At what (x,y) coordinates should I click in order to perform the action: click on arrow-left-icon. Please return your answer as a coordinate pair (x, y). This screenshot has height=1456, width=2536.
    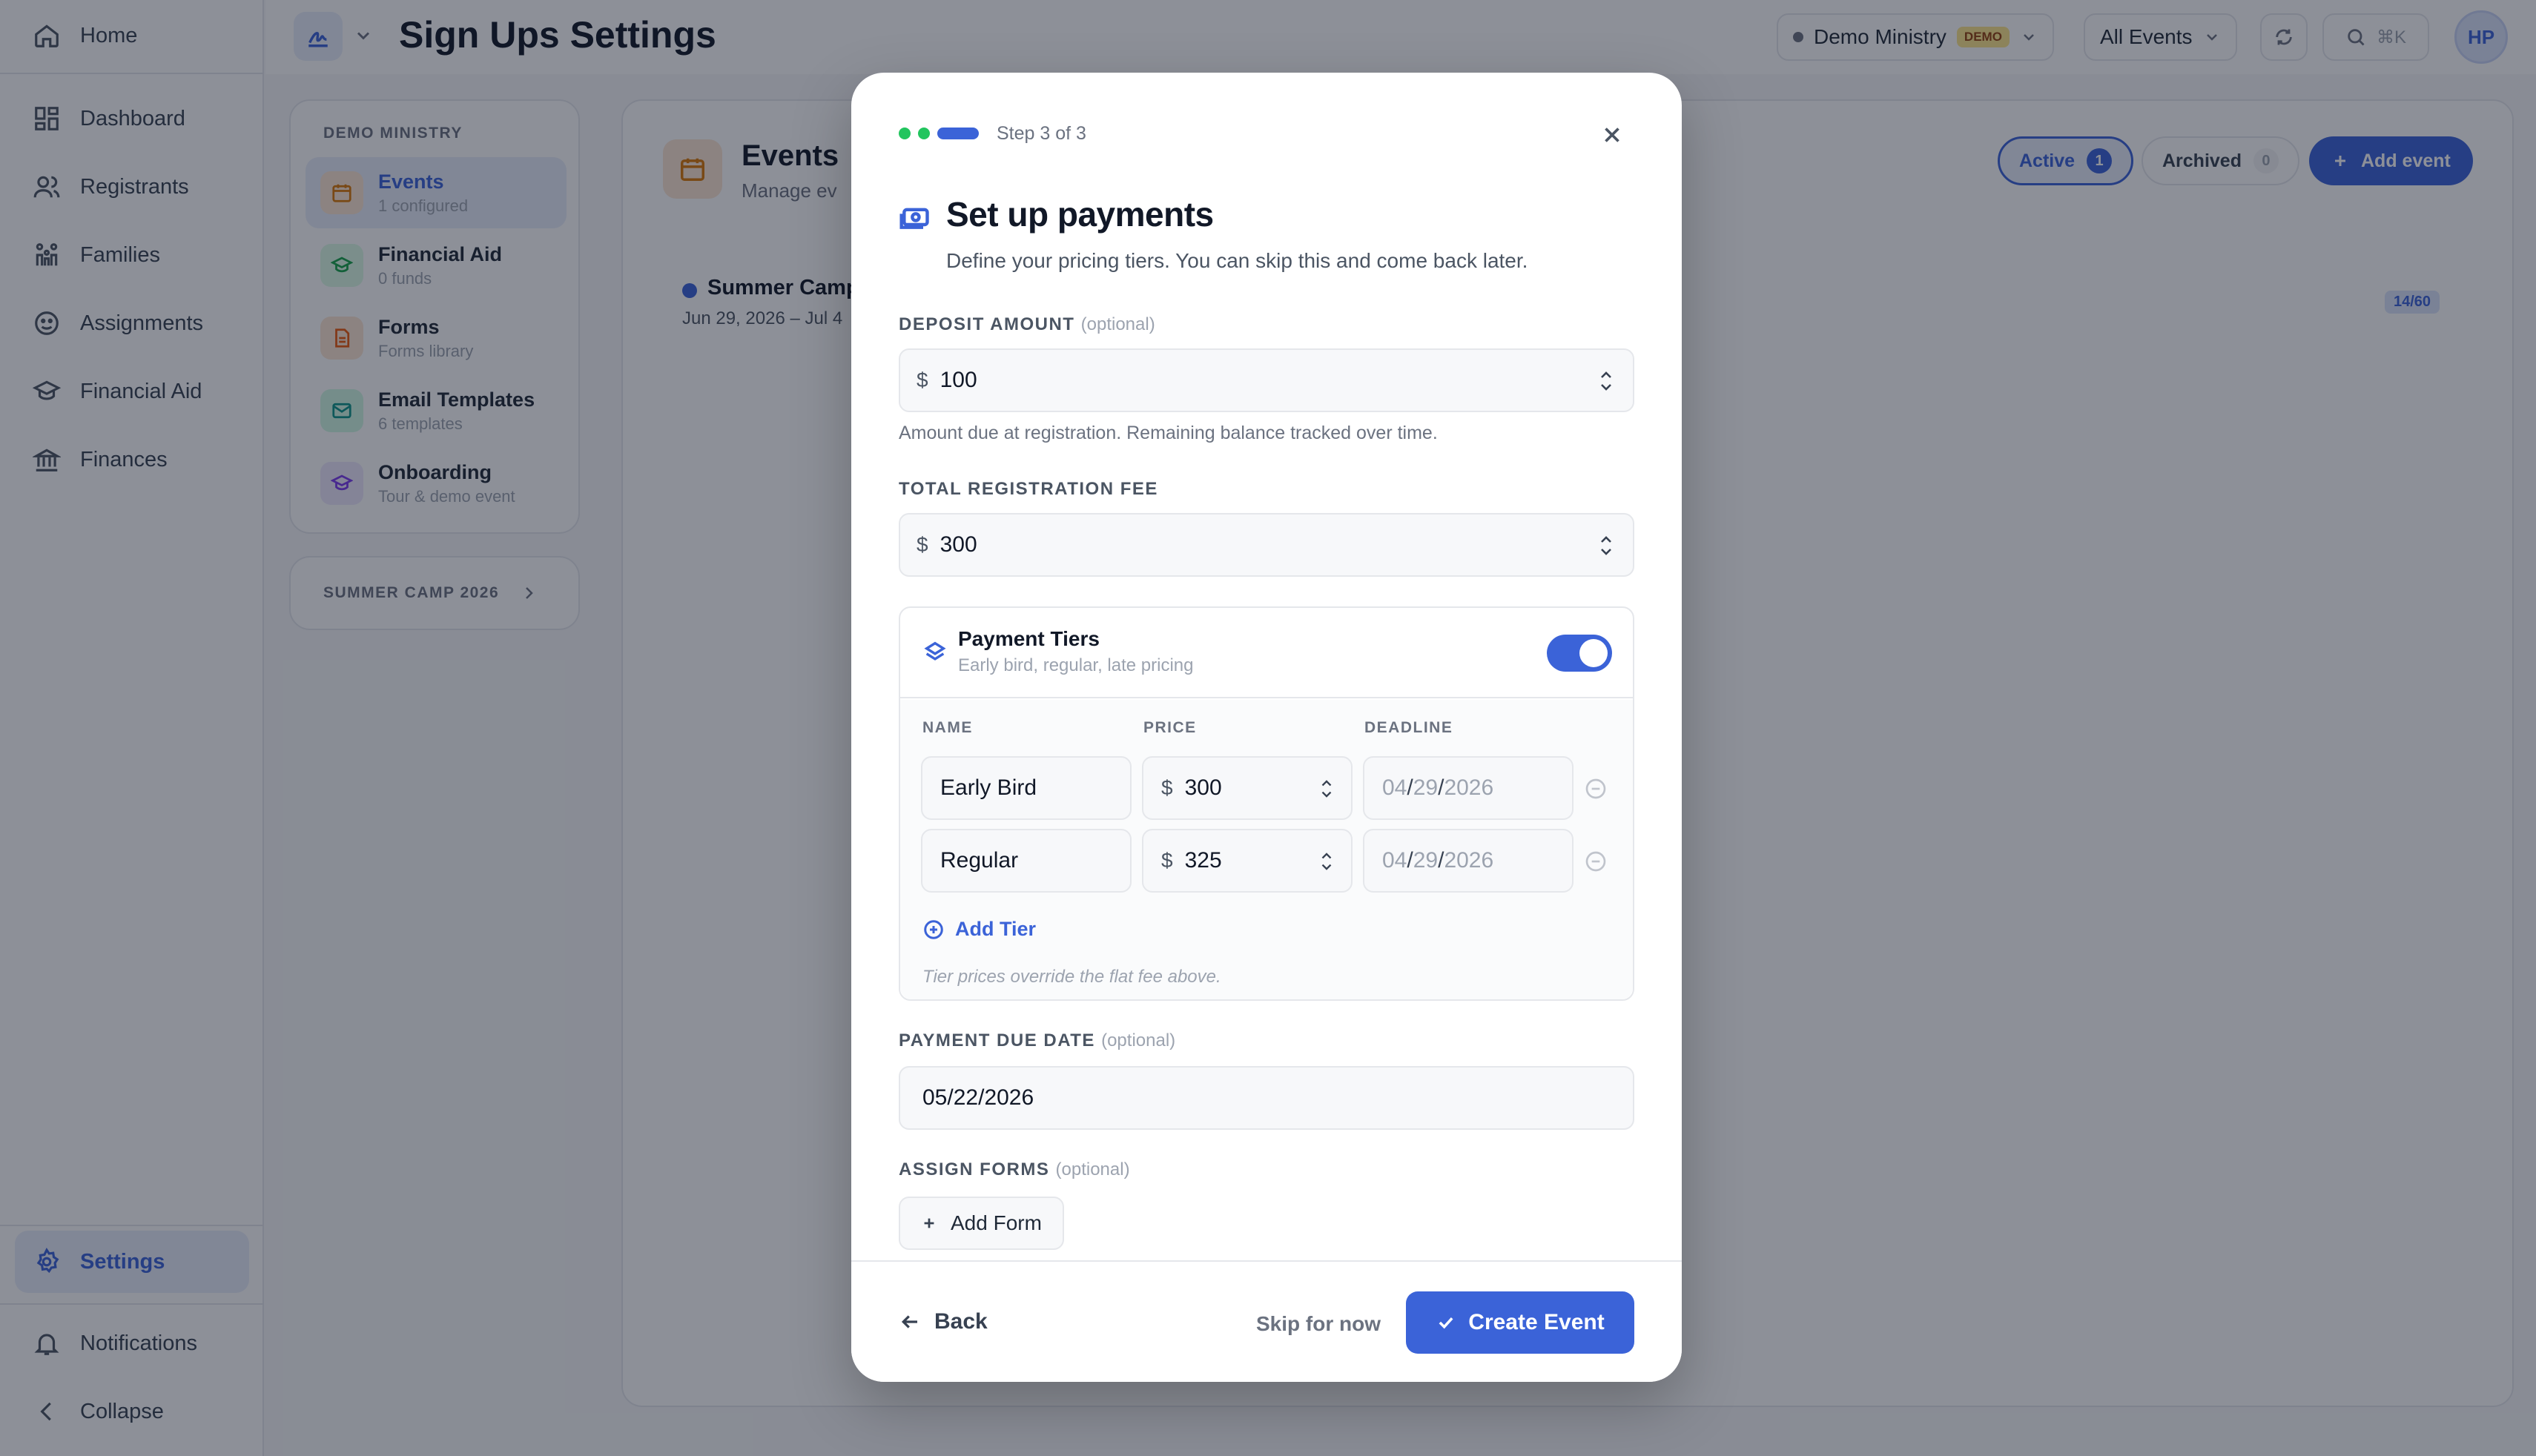
    Looking at the image, I should click on (909, 1321).